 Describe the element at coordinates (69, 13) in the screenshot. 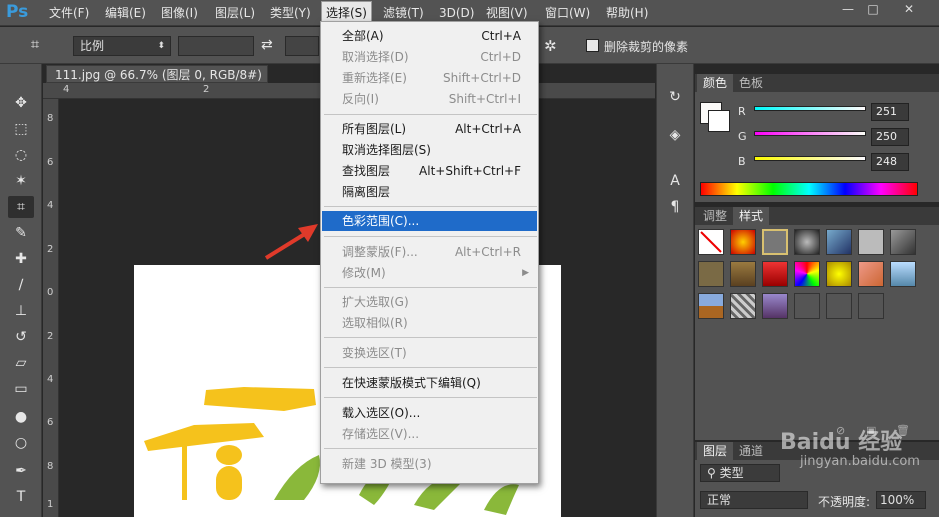

I see `menu-file: 文件(F)` at that location.